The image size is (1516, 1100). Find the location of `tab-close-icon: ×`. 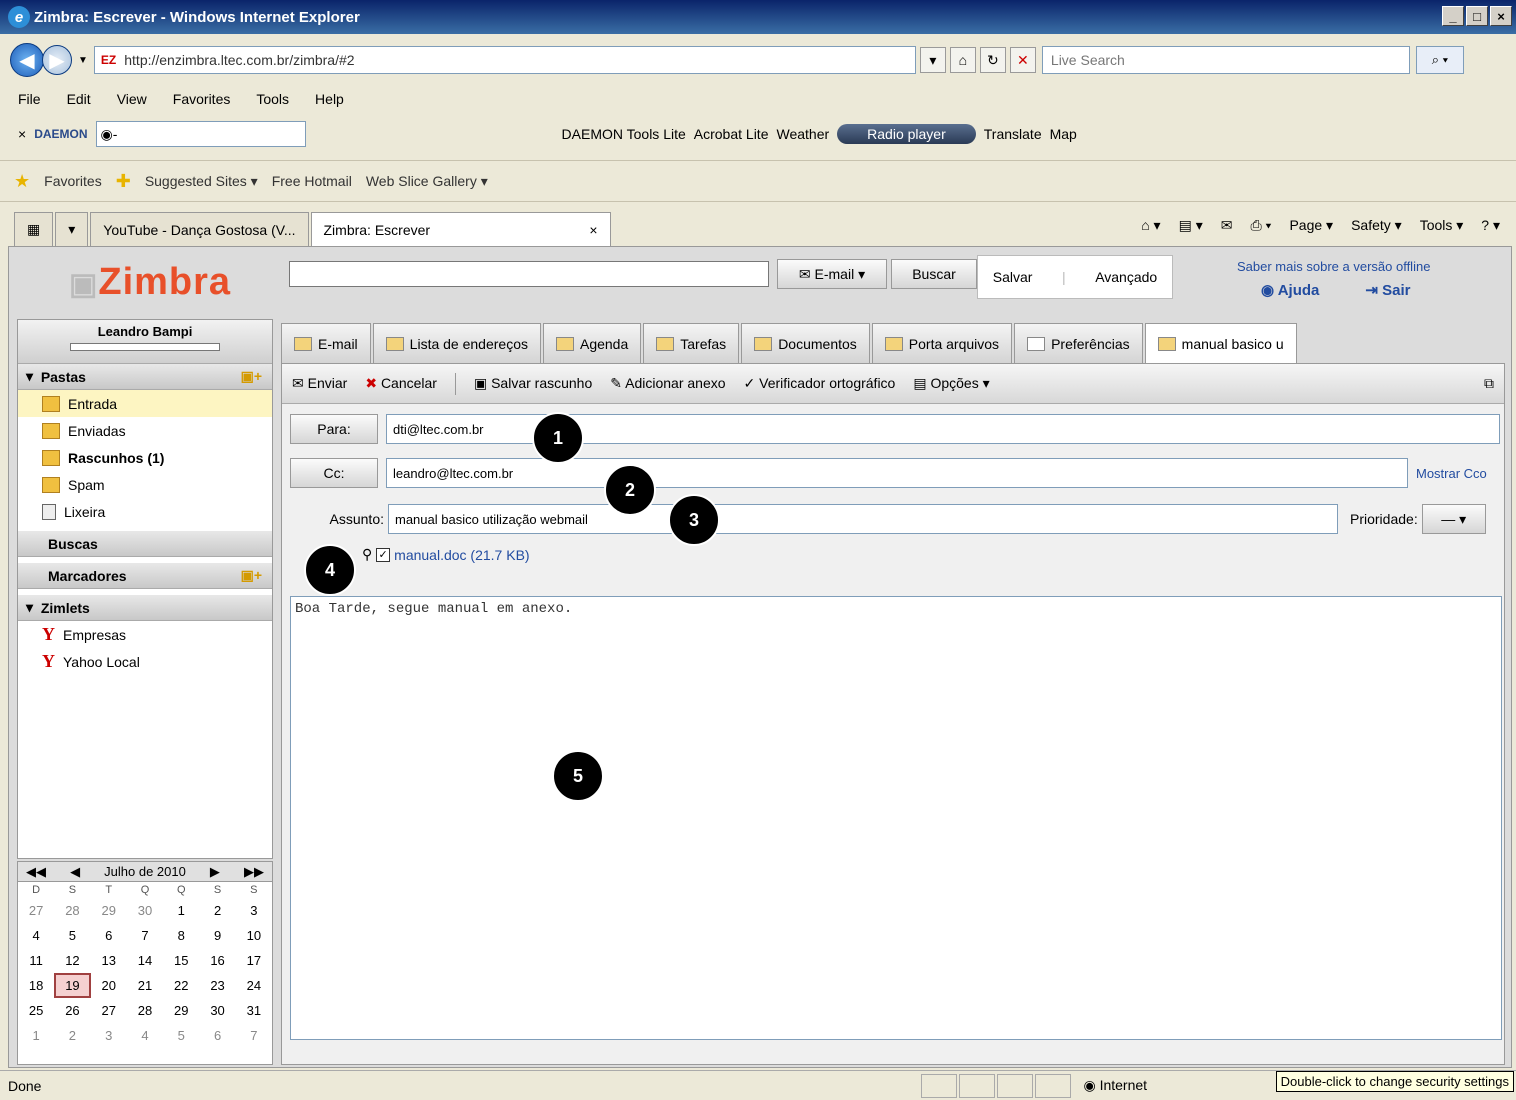

tab-close-icon: × is located at coordinates (593, 230).